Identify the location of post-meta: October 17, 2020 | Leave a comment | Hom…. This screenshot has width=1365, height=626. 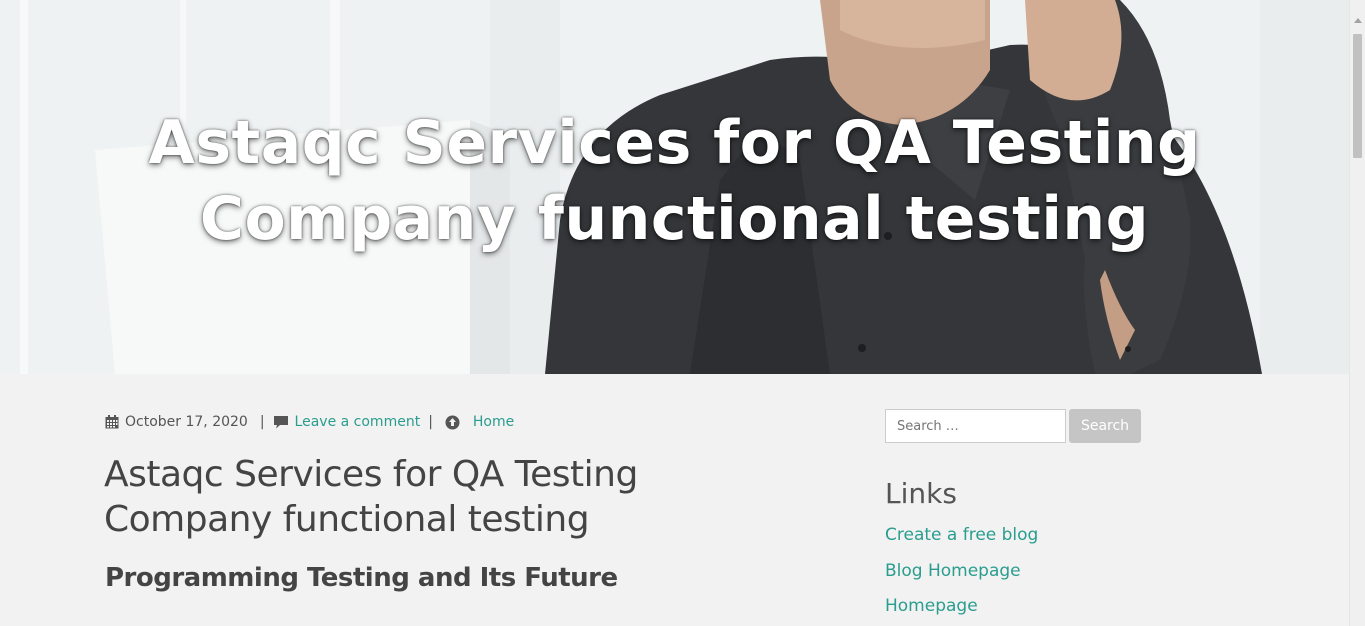
(309, 422).